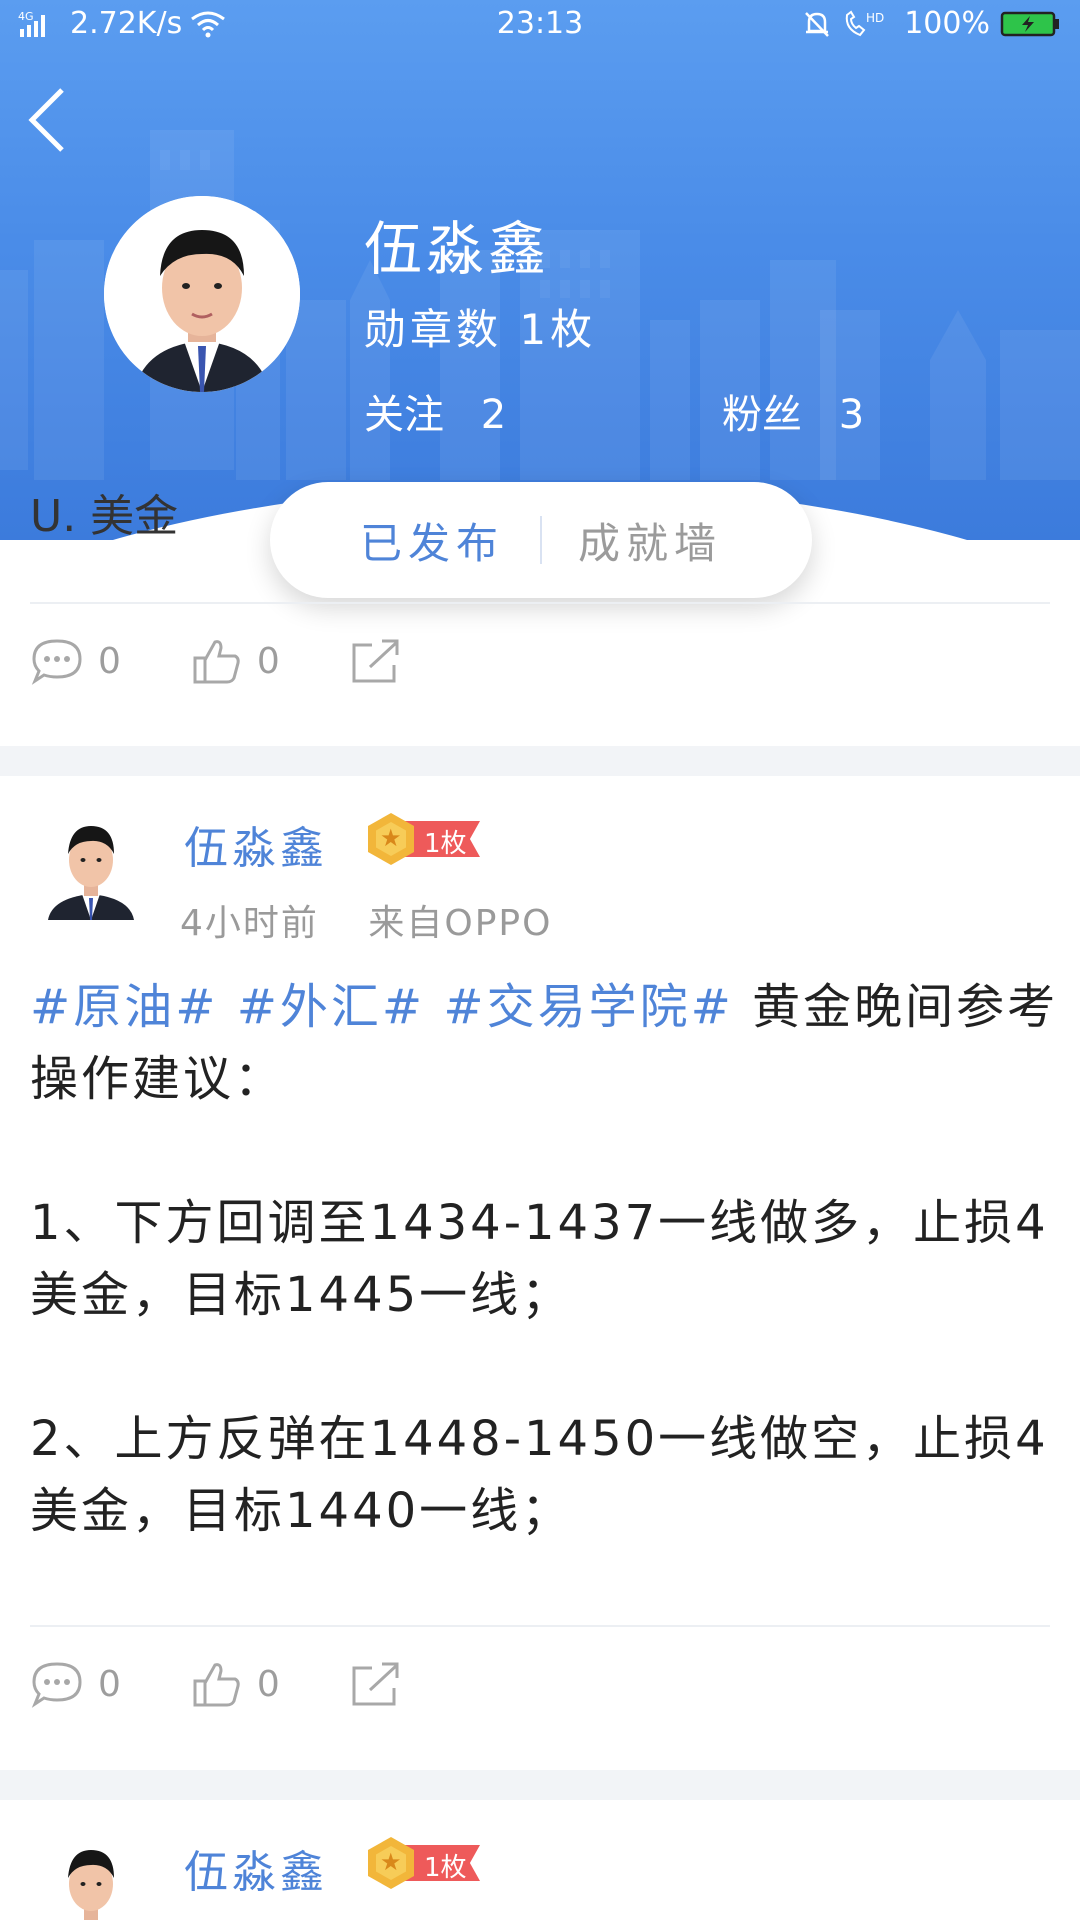  Describe the element at coordinates (382, 1007) in the screenshot. I see `post-tags: #原油# #外汇# #交易学院#` at that location.